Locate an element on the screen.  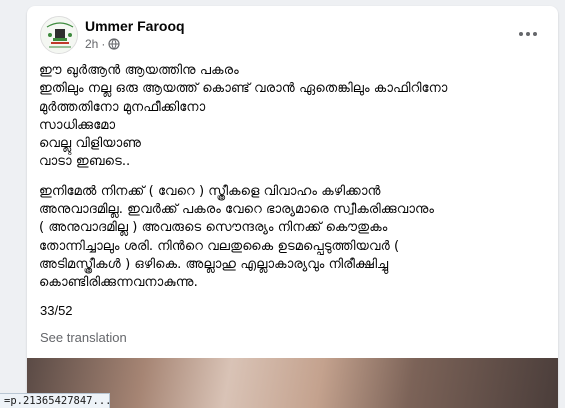
more-options-icon is located at coordinates (528, 34).